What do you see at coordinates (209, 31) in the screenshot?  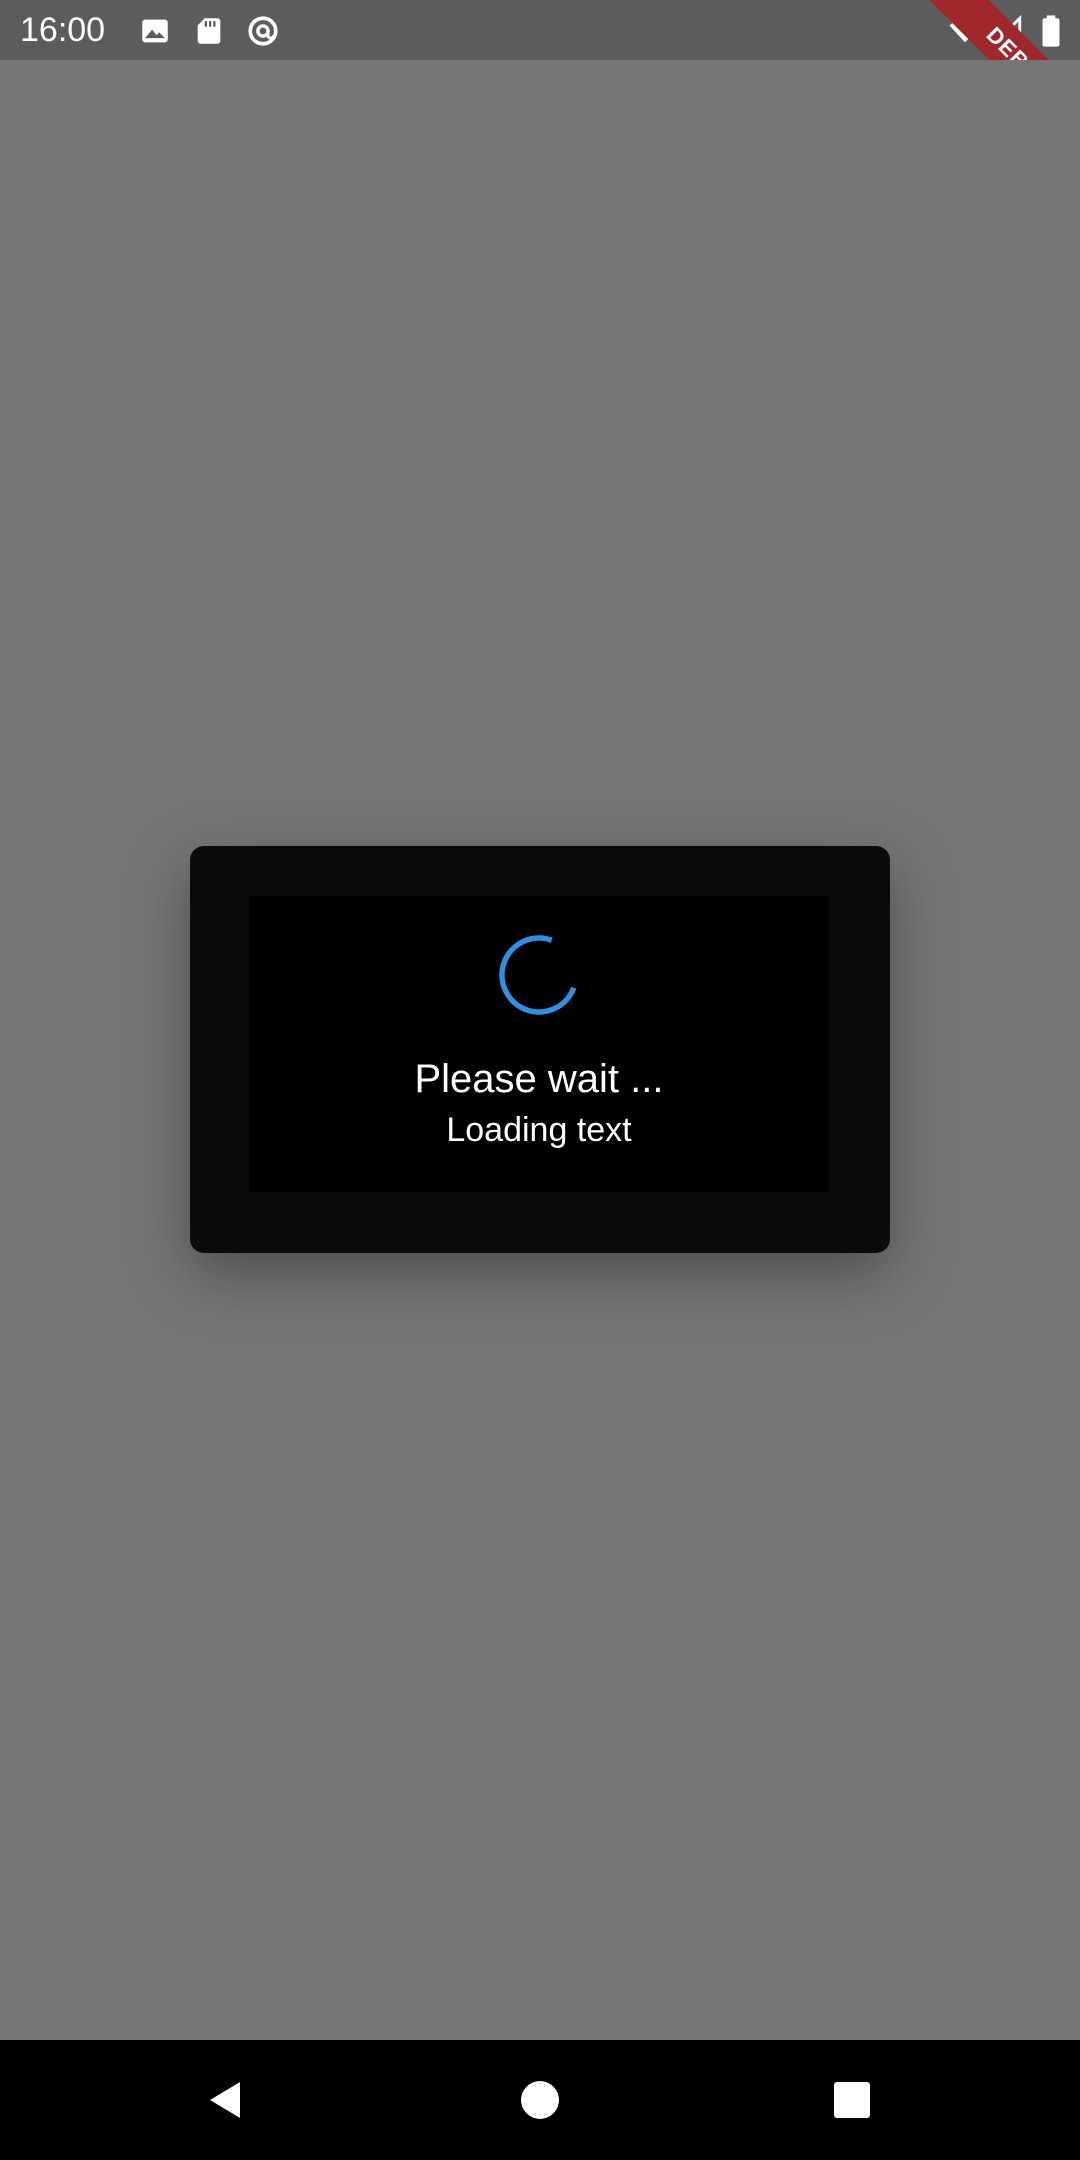 I see `sd-card-icon` at bounding box center [209, 31].